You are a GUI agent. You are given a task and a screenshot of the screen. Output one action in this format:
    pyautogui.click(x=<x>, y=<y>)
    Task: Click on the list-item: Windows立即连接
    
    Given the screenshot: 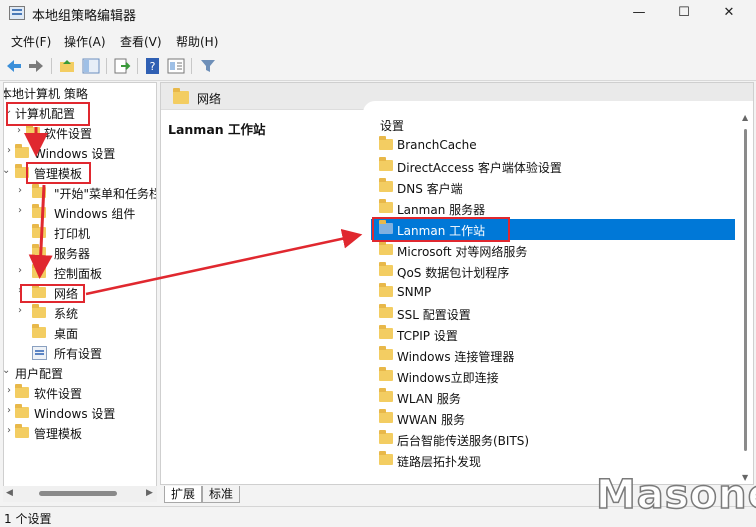 What is the action you would take?
    pyautogui.click(x=553, y=376)
    